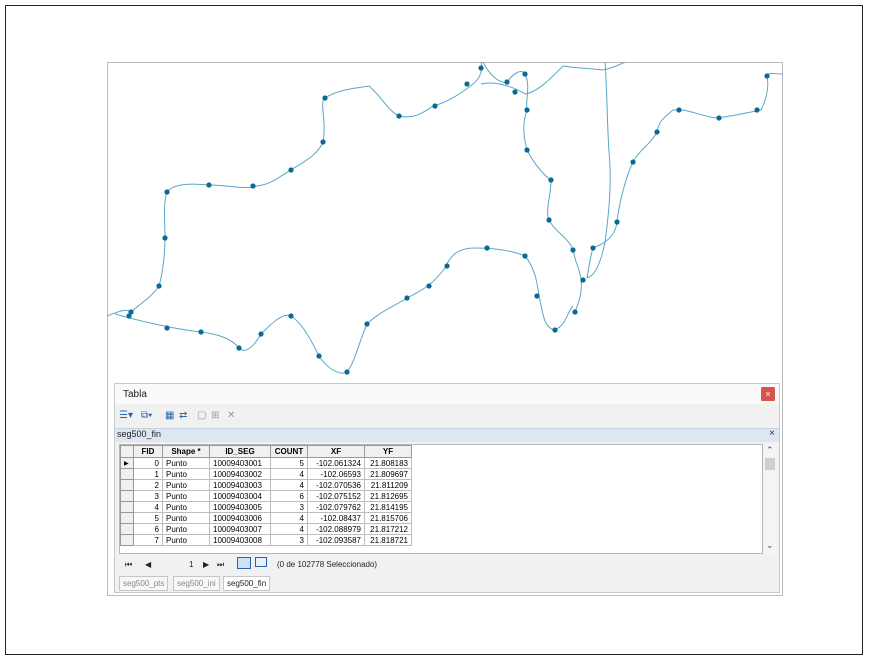 This screenshot has height=660, width=870. Describe the element at coordinates (336, 518) in the screenshot. I see `cell-xf: -102.08437` at that location.